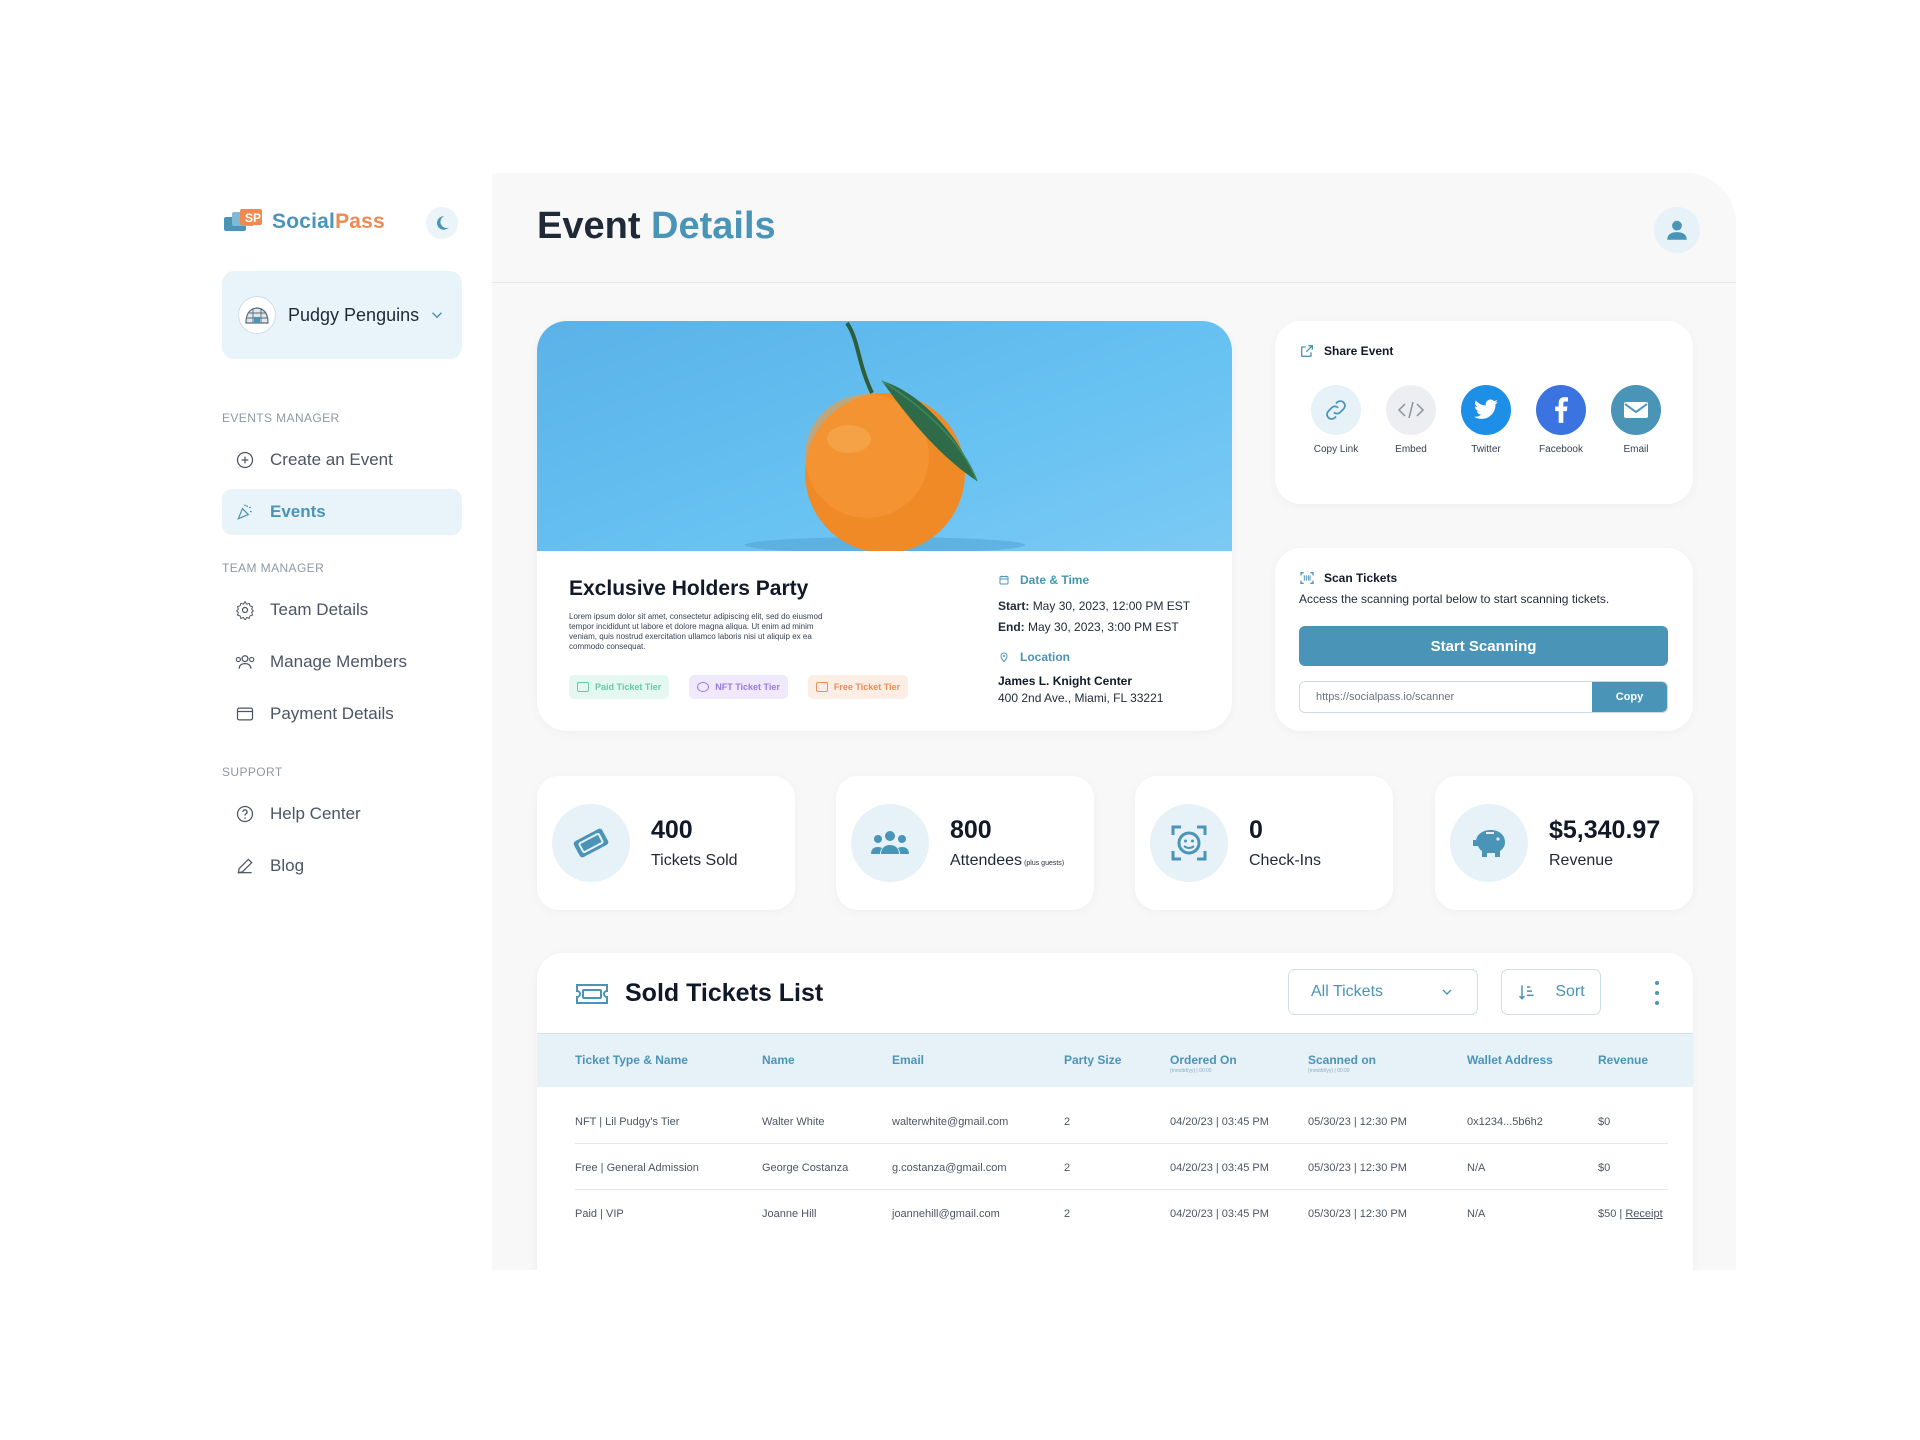 This screenshot has height=1440, width=1920. Describe the element at coordinates (1483, 646) in the screenshot. I see `start-scanning-button: Start Scanning` at that location.